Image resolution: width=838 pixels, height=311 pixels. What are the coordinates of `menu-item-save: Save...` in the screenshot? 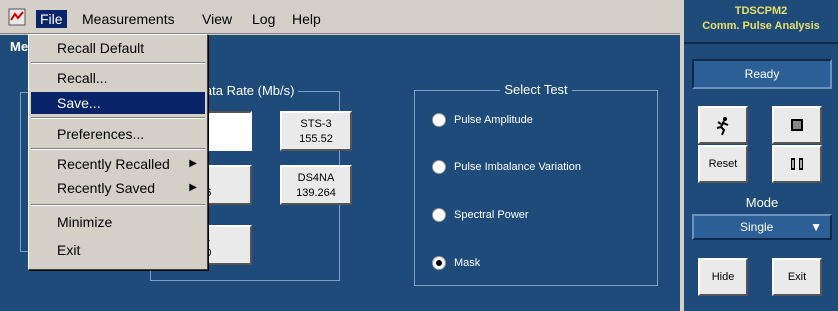 It's located at (118, 103).